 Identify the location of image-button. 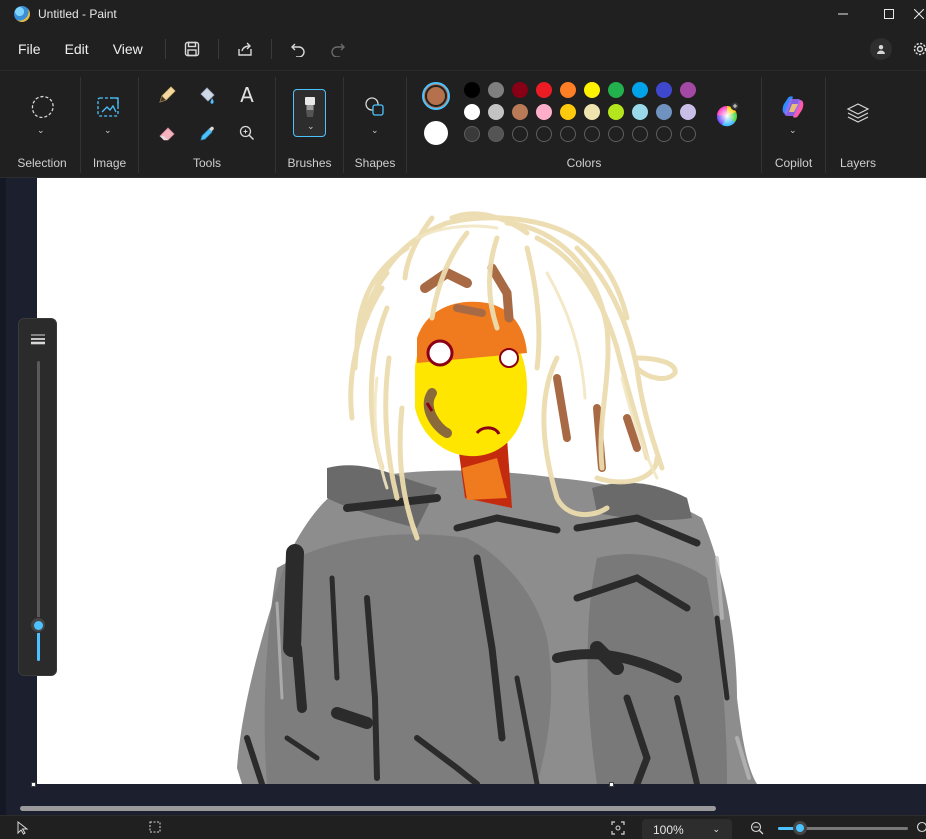
(108, 107).